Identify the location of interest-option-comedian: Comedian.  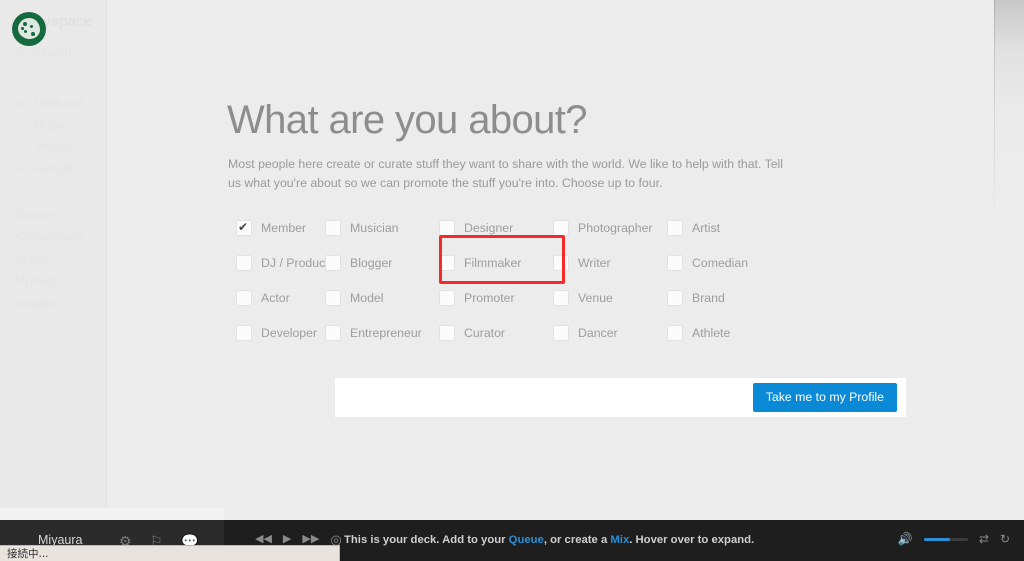
(724, 262).